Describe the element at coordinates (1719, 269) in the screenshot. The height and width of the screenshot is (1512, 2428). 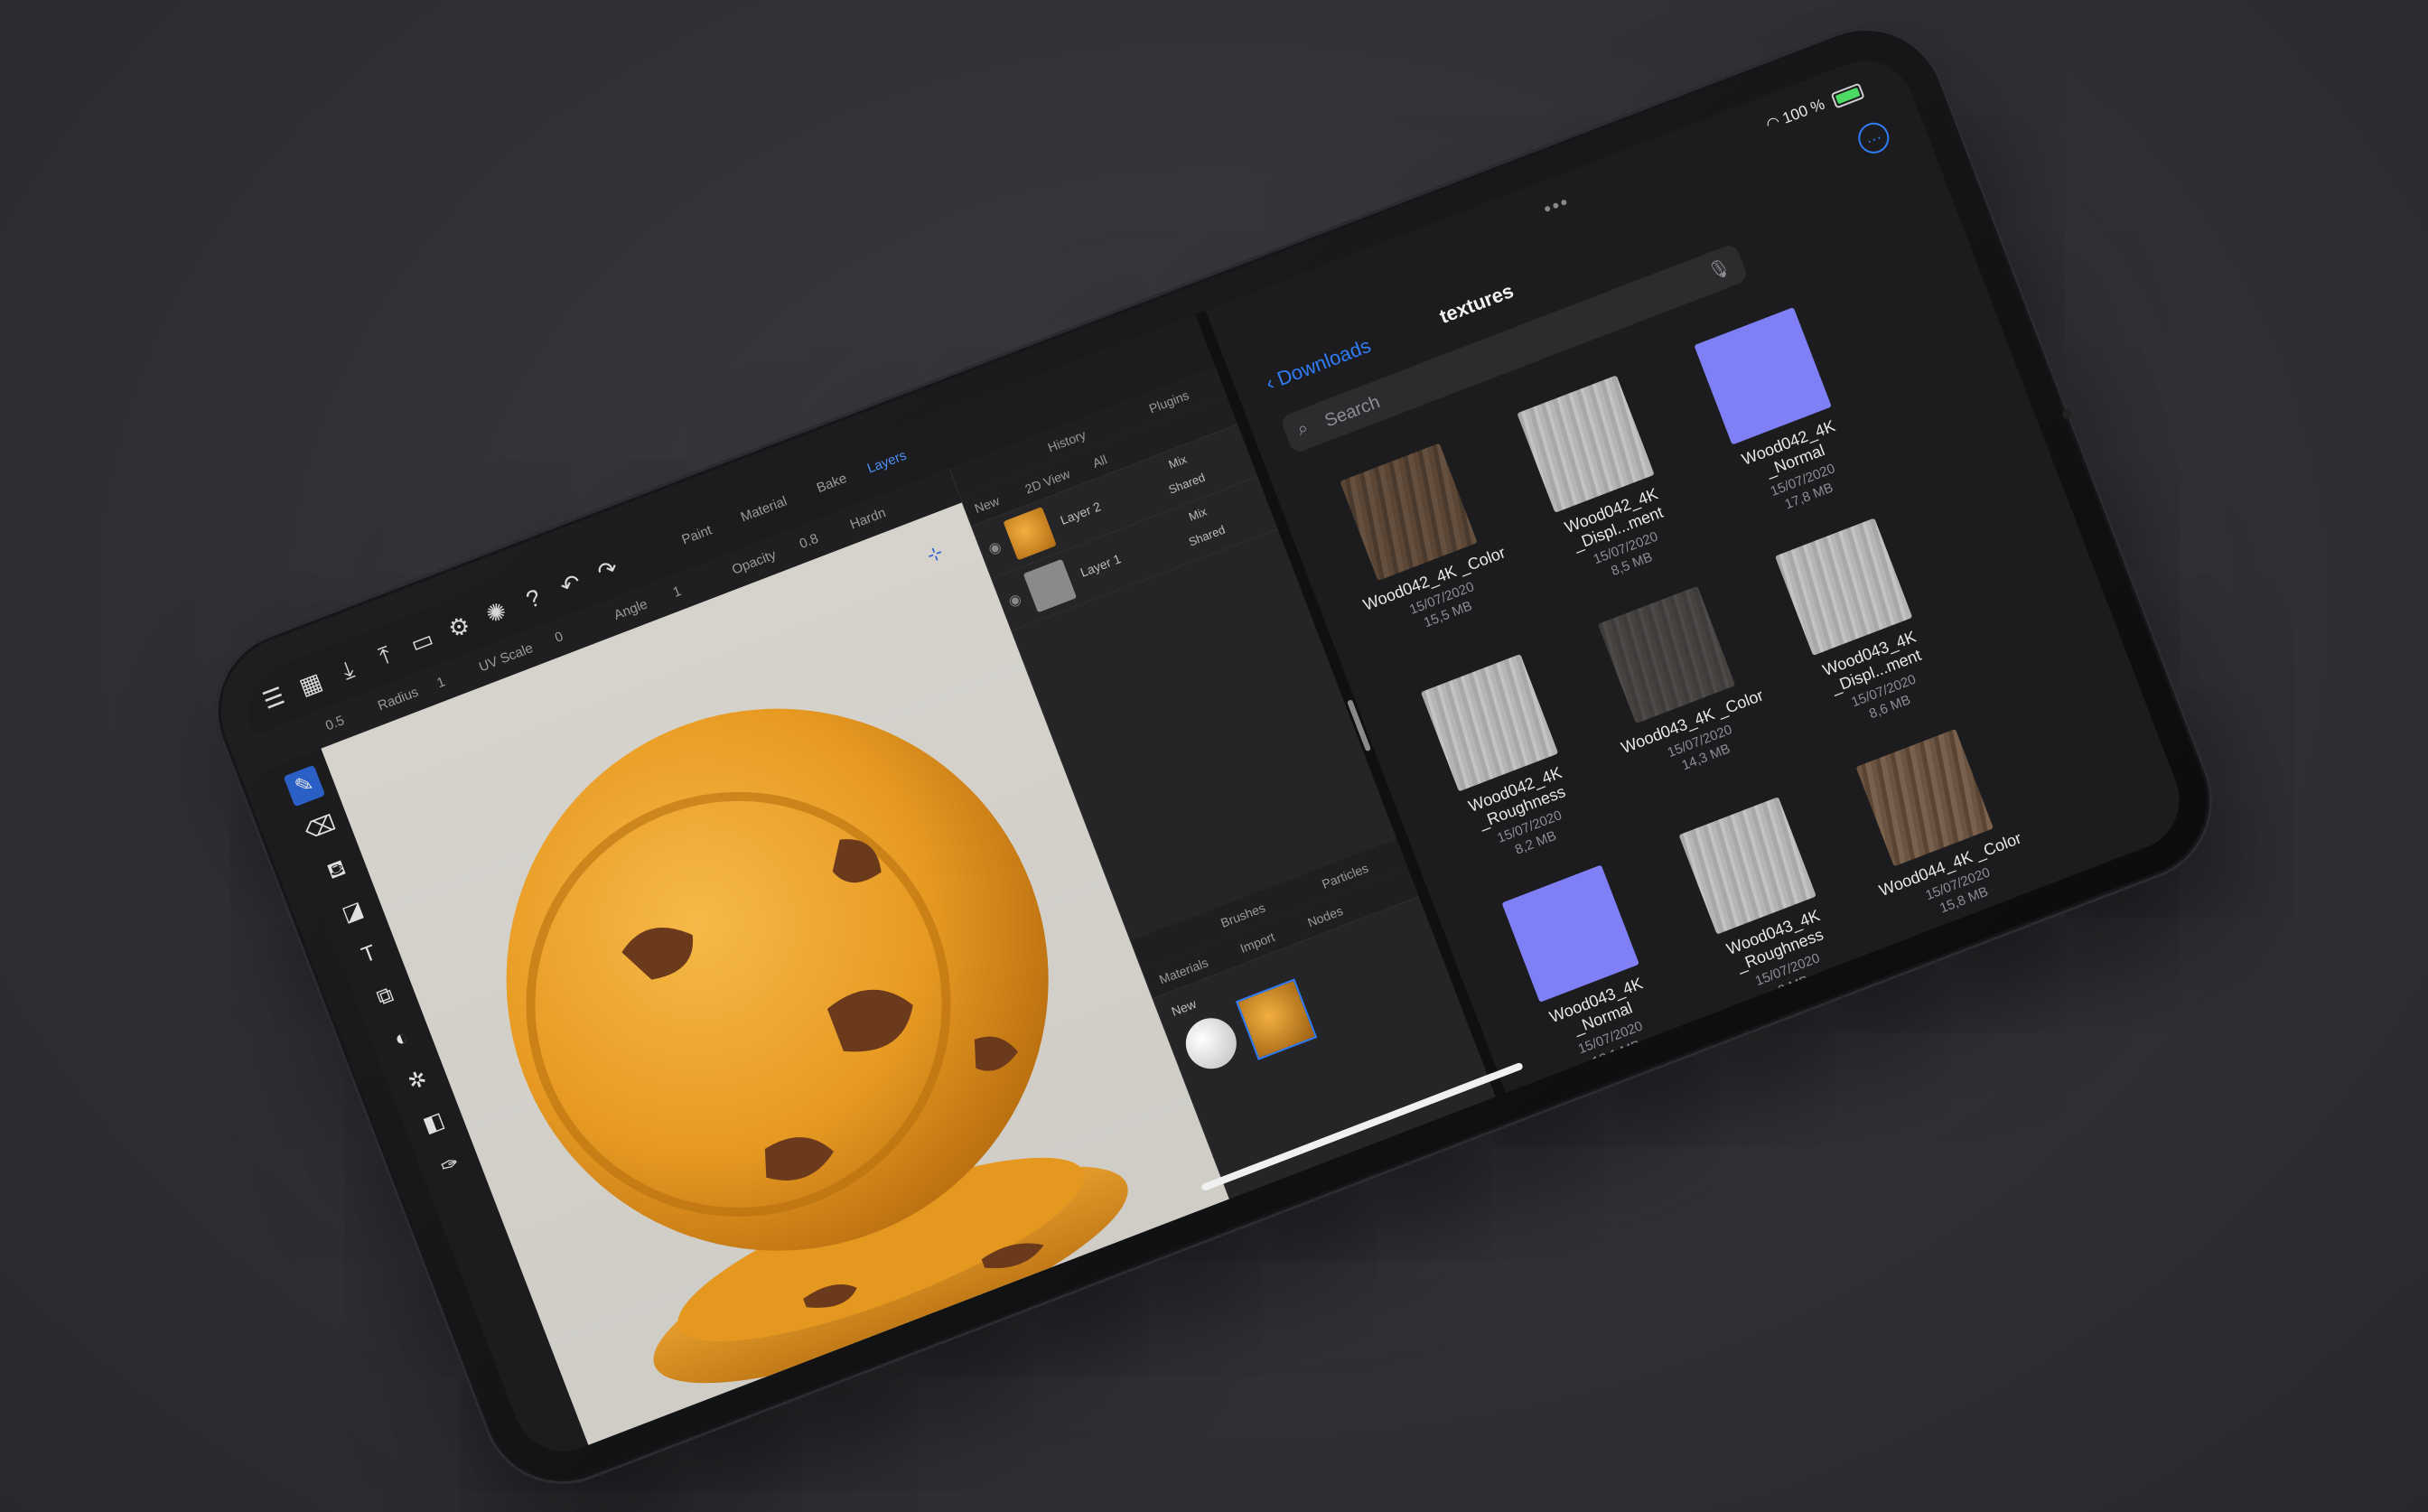
I see `microphone-icon: 🎙` at that location.